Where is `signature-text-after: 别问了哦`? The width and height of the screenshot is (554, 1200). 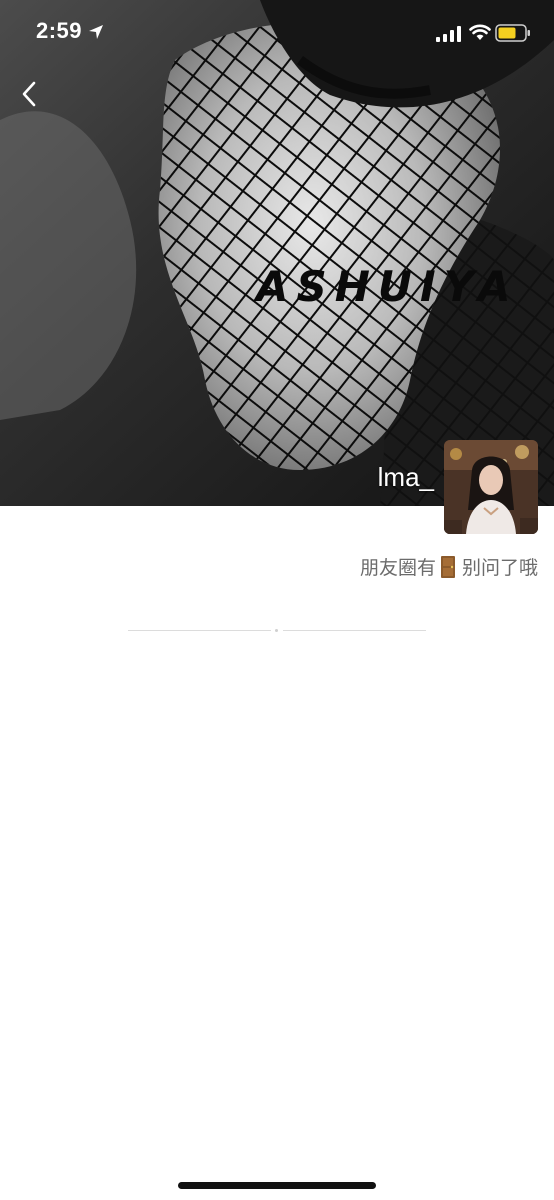 signature-text-after: 别问了哦 is located at coordinates (499, 568).